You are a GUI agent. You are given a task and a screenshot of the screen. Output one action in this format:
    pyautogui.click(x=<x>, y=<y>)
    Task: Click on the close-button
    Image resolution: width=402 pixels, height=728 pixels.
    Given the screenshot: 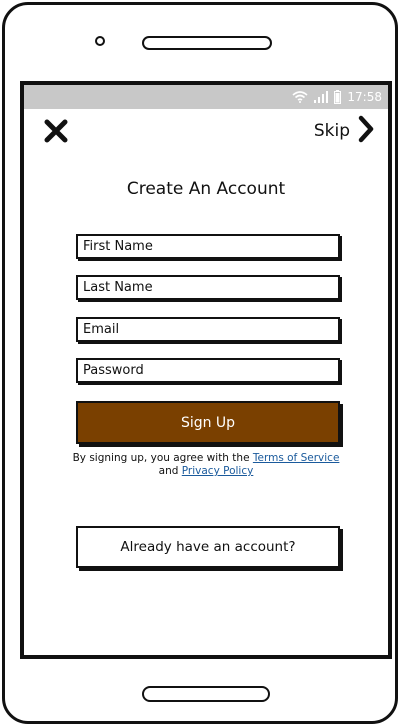 What is the action you would take?
    pyautogui.click(x=56, y=131)
    